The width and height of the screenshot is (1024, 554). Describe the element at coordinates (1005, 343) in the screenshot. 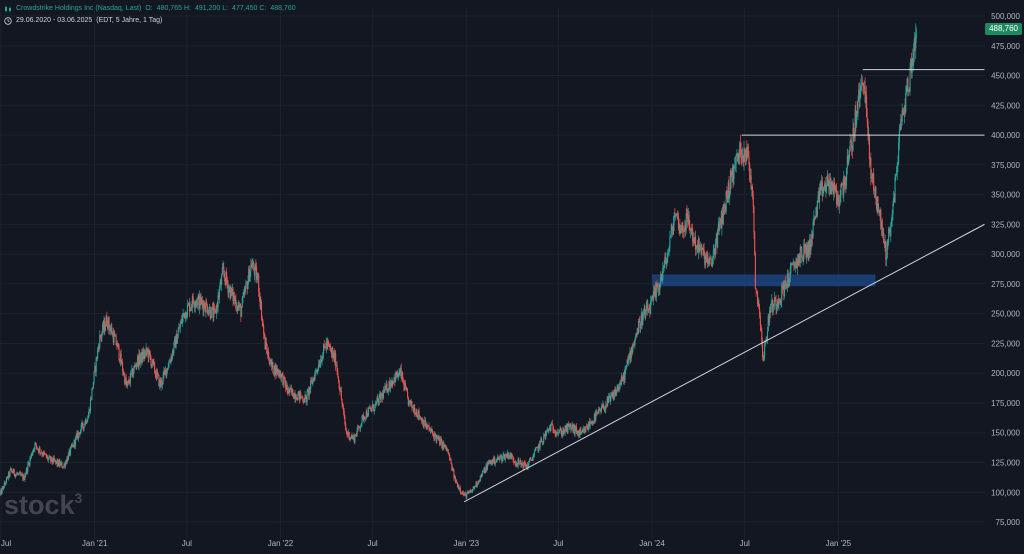

I see `y-tick-label: 225,000` at that location.